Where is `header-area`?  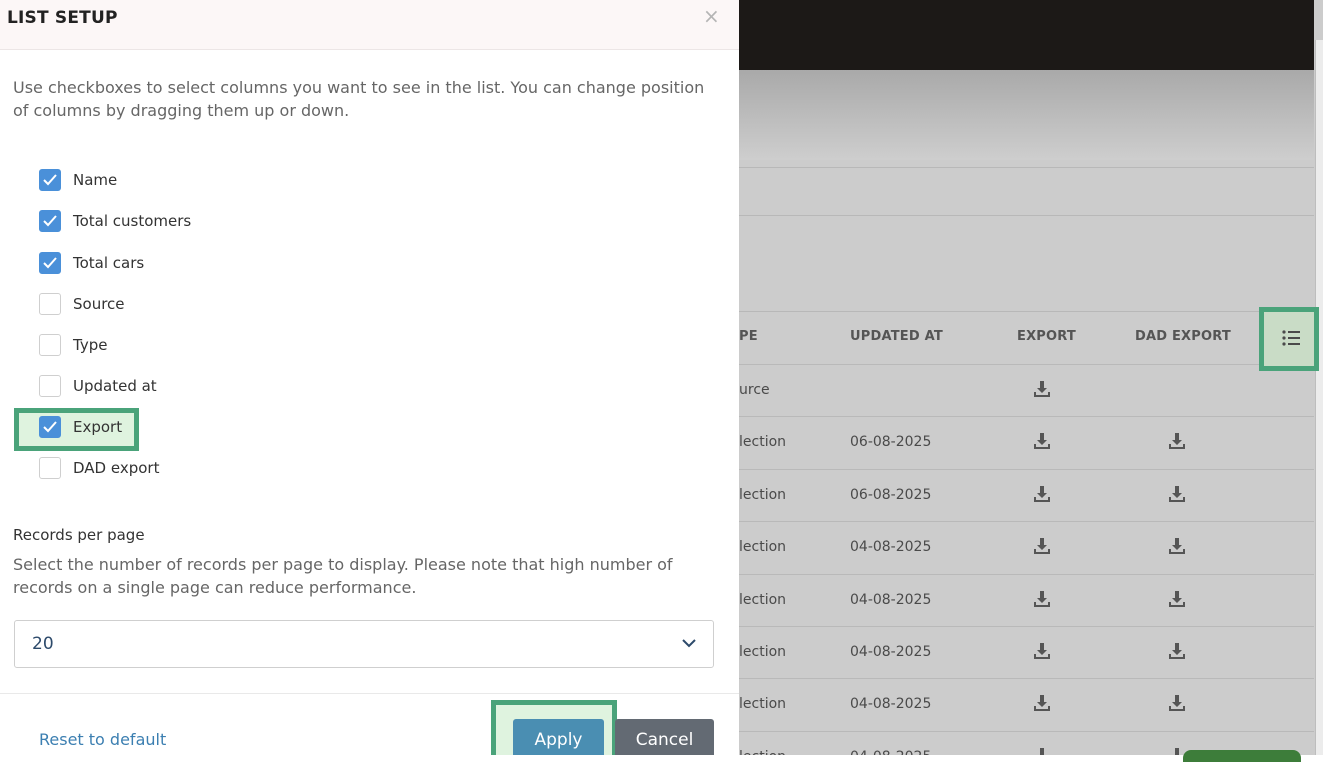
header-area is located at coordinates (1026, 115).